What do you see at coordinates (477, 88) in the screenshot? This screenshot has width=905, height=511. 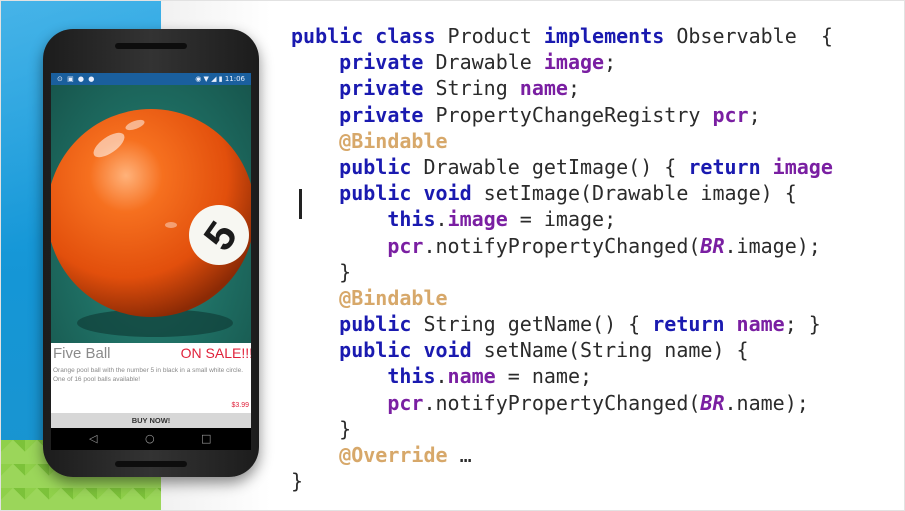 I see `code-token: String` at bounding box center [477, 88].